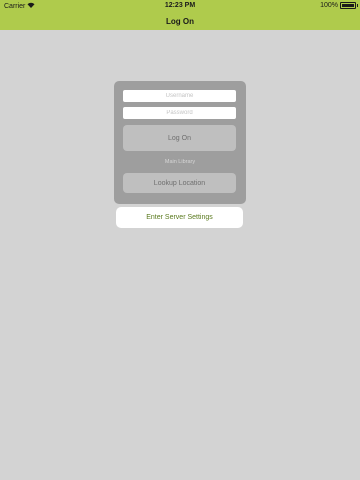 The height and width of the screenshot is (480, 360). What do you see at coordinates (349, 5) in the screenshot?
I see `battery-icon` at bounding box center [349, 5].